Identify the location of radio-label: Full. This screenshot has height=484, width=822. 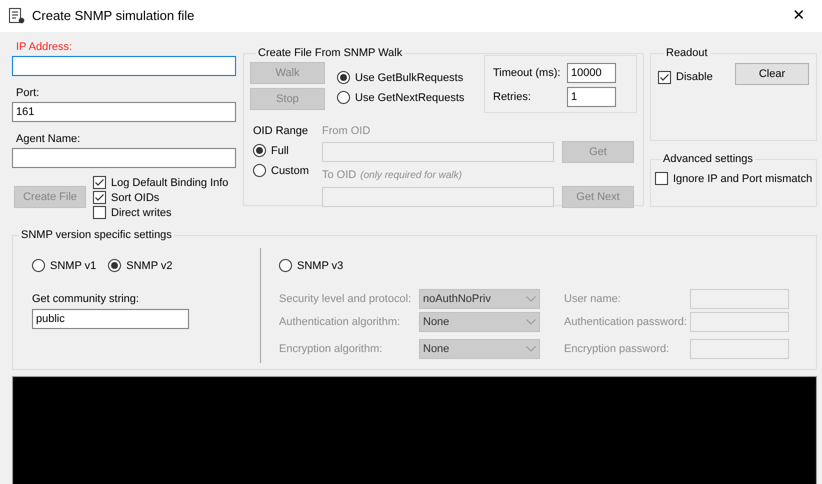
(280, 151).